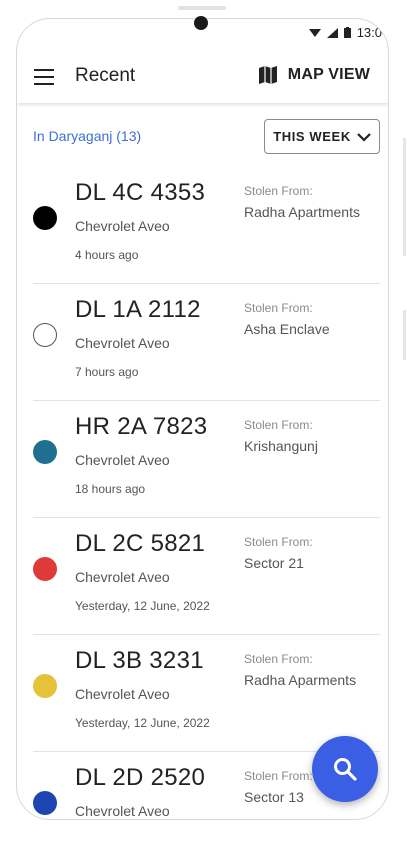  I want to click on camera-cutout, so click(201, 23).